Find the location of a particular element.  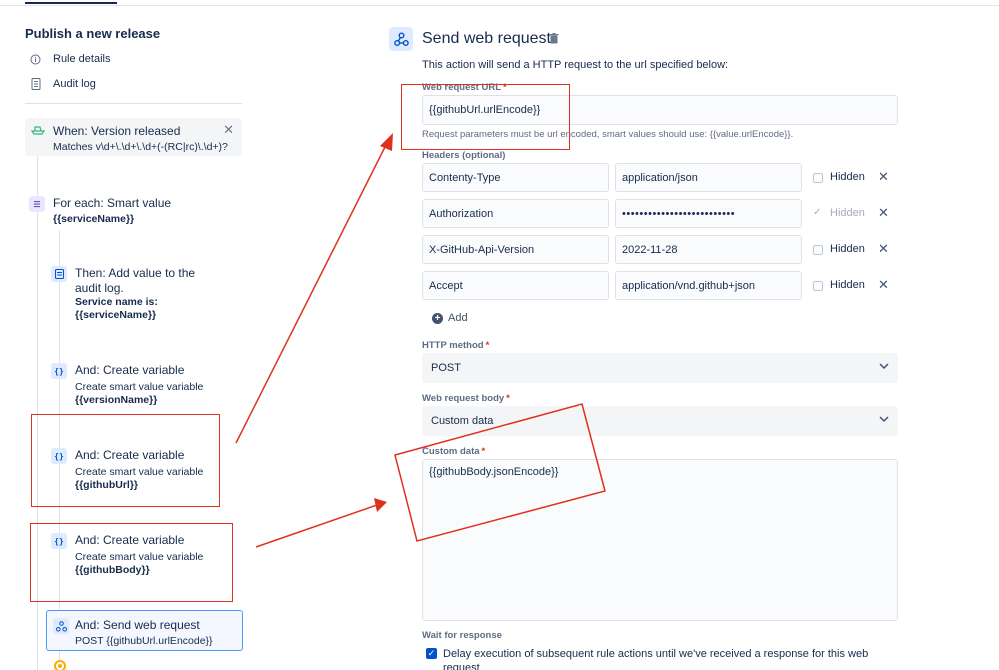

custom-data-label: Custom data * is located at coordinates (454, 451).